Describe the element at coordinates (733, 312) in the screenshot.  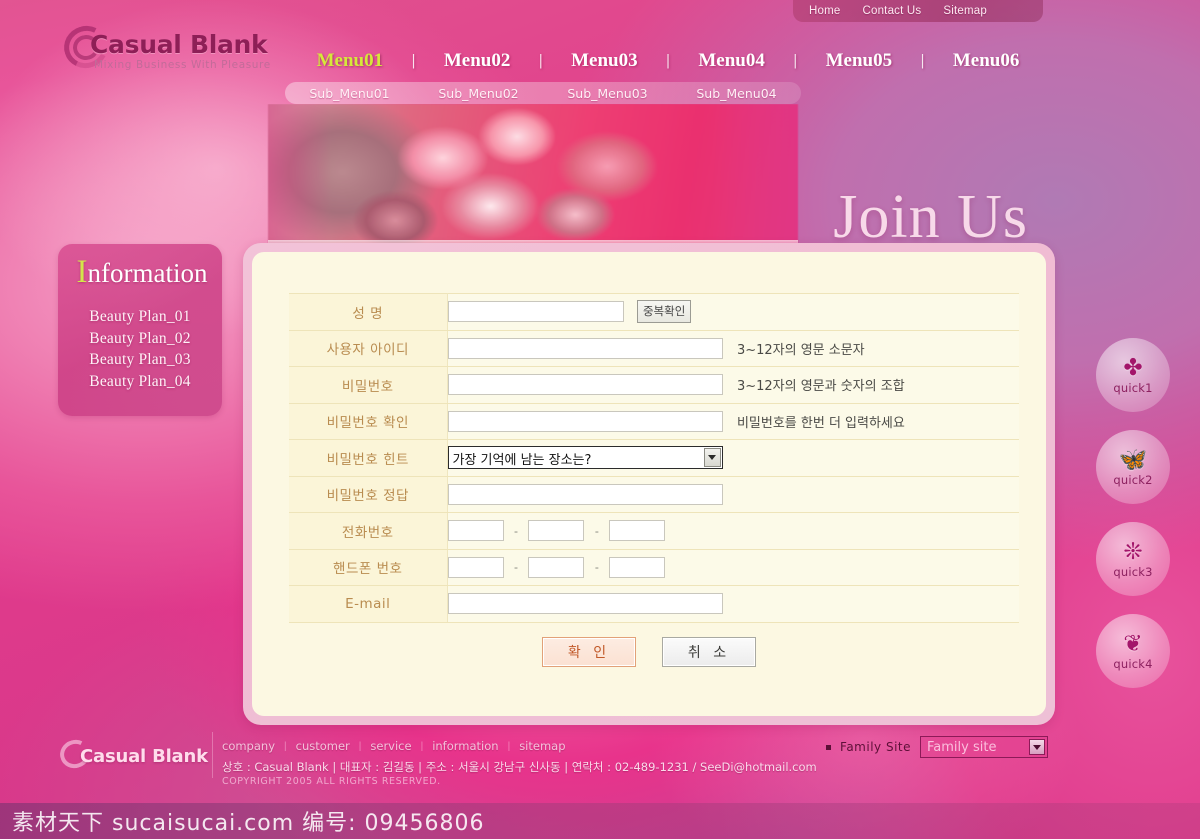
I see `field-name: 중복확인` at that location.